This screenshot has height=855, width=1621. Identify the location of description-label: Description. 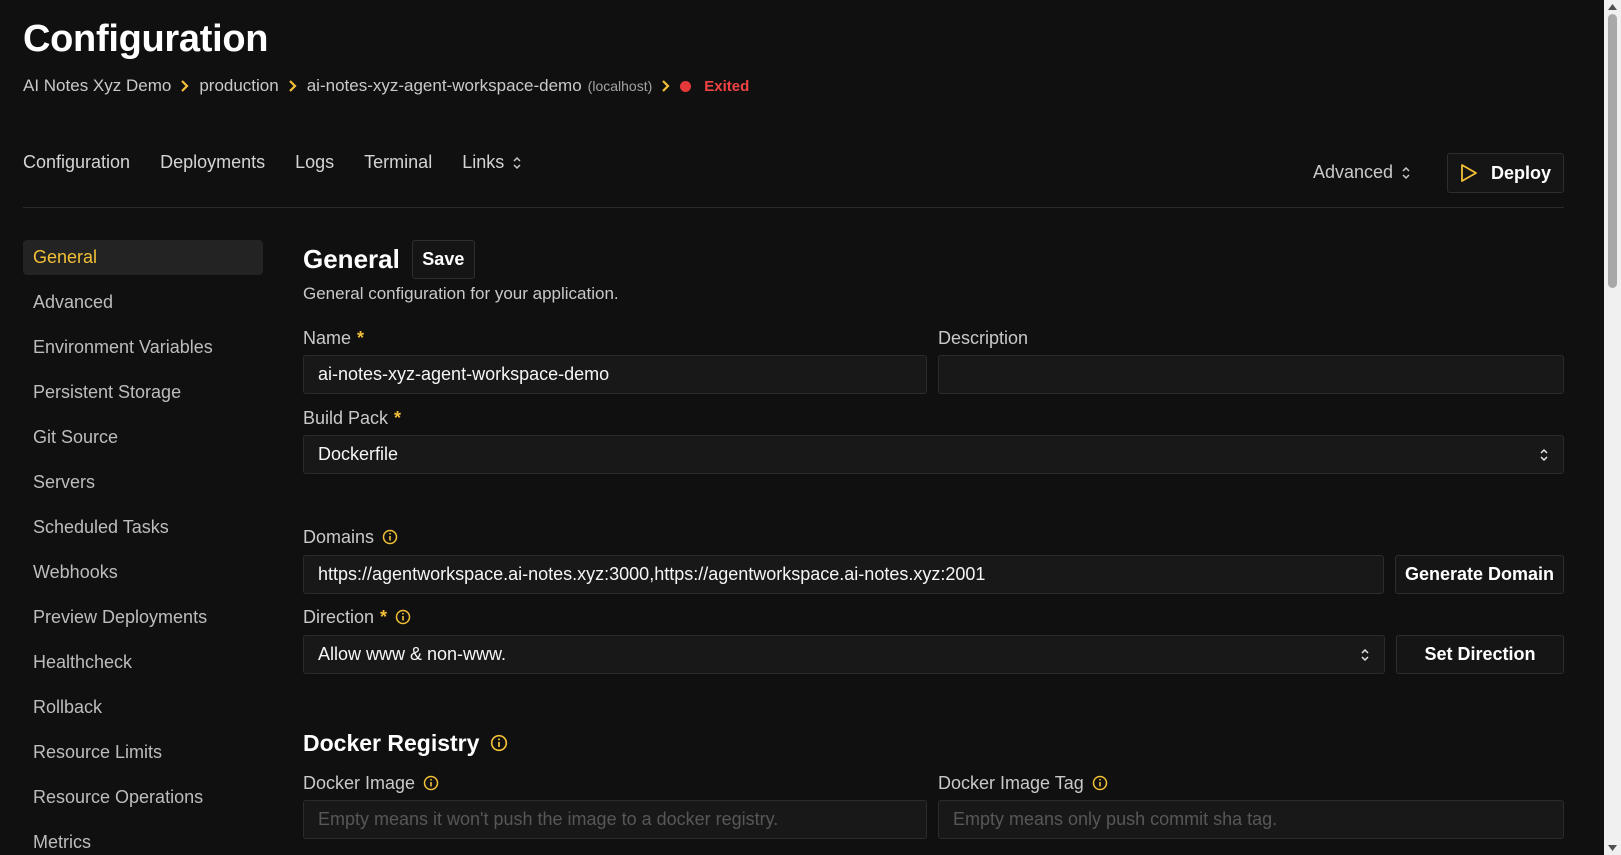
(983, 337).